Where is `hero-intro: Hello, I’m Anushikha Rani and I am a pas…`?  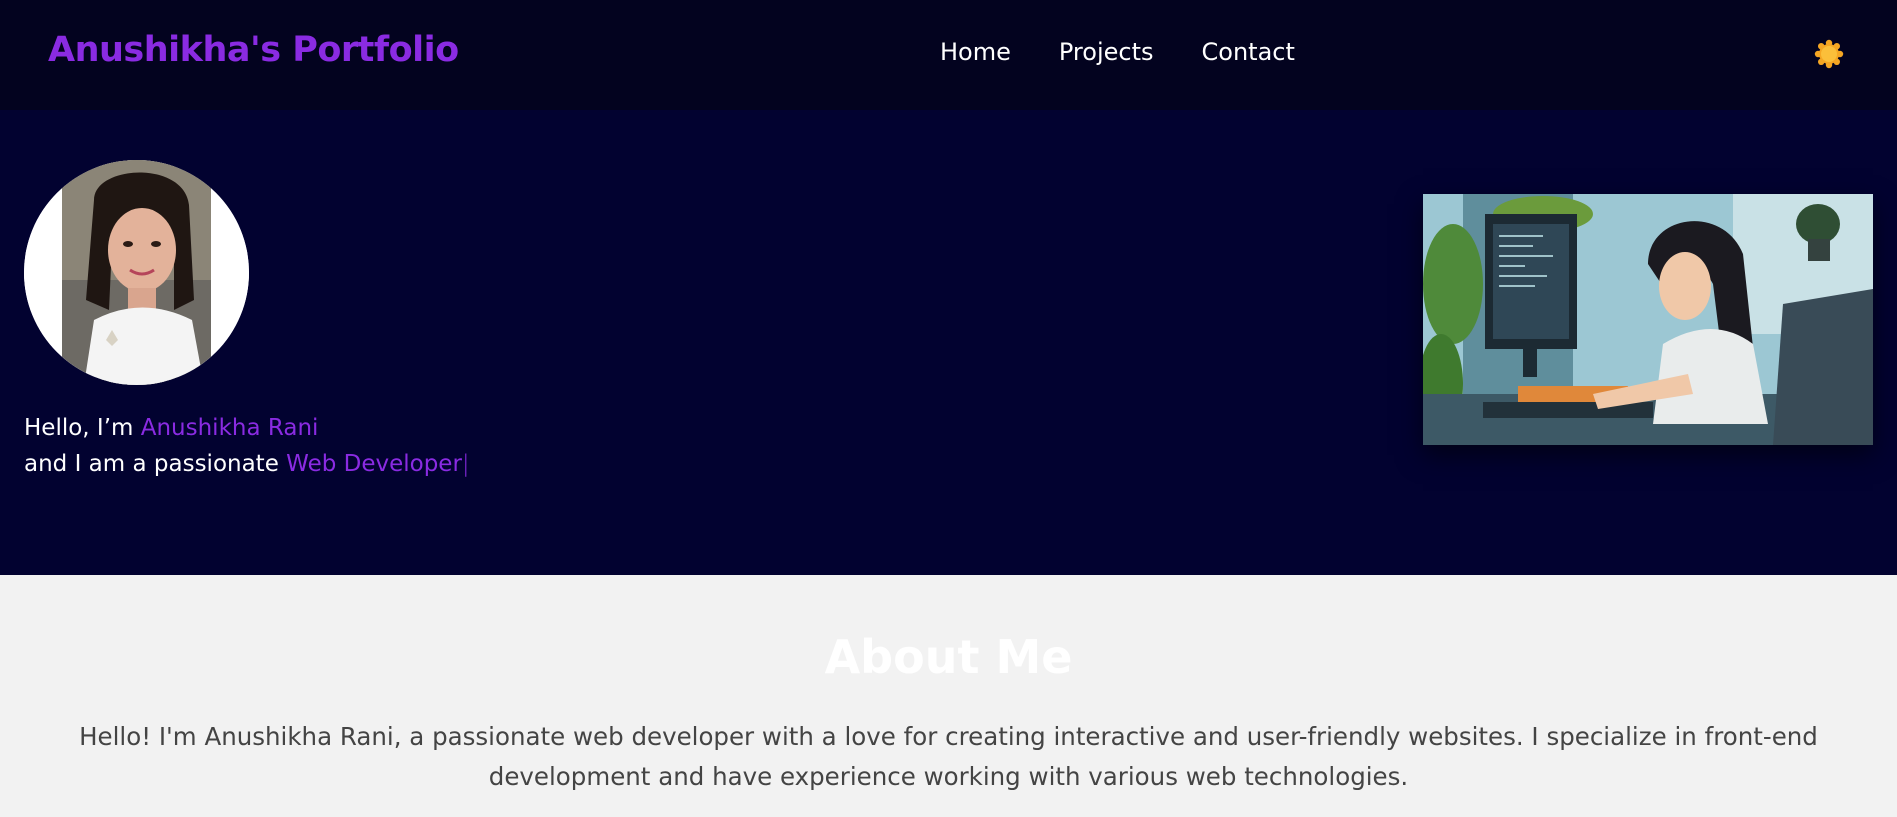
hero-intro: Hello, I’m Anushikha Rani and I am a pas… is located at coordinates (247, 446).